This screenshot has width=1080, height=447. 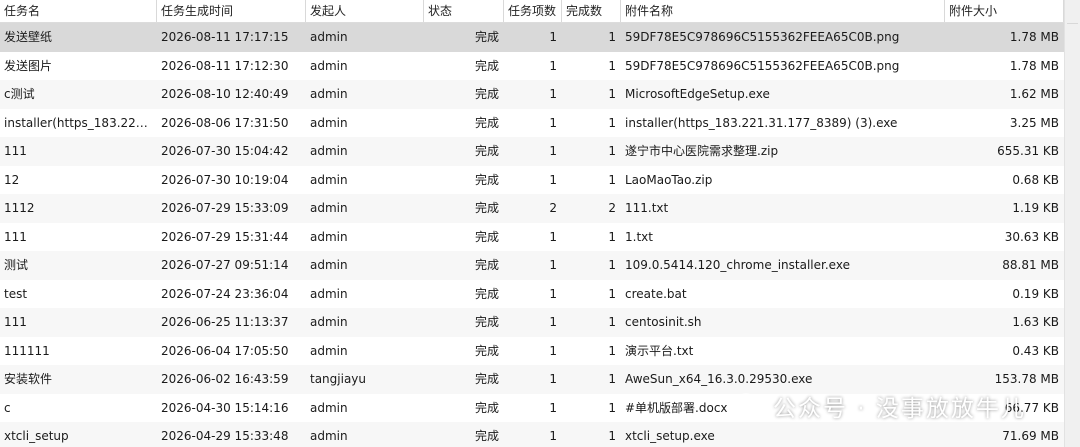 What do you see at coordinates (591, 11) in the screenshot?
I see `column-header-done-count: 完成数` at bounding box center [591, 11].